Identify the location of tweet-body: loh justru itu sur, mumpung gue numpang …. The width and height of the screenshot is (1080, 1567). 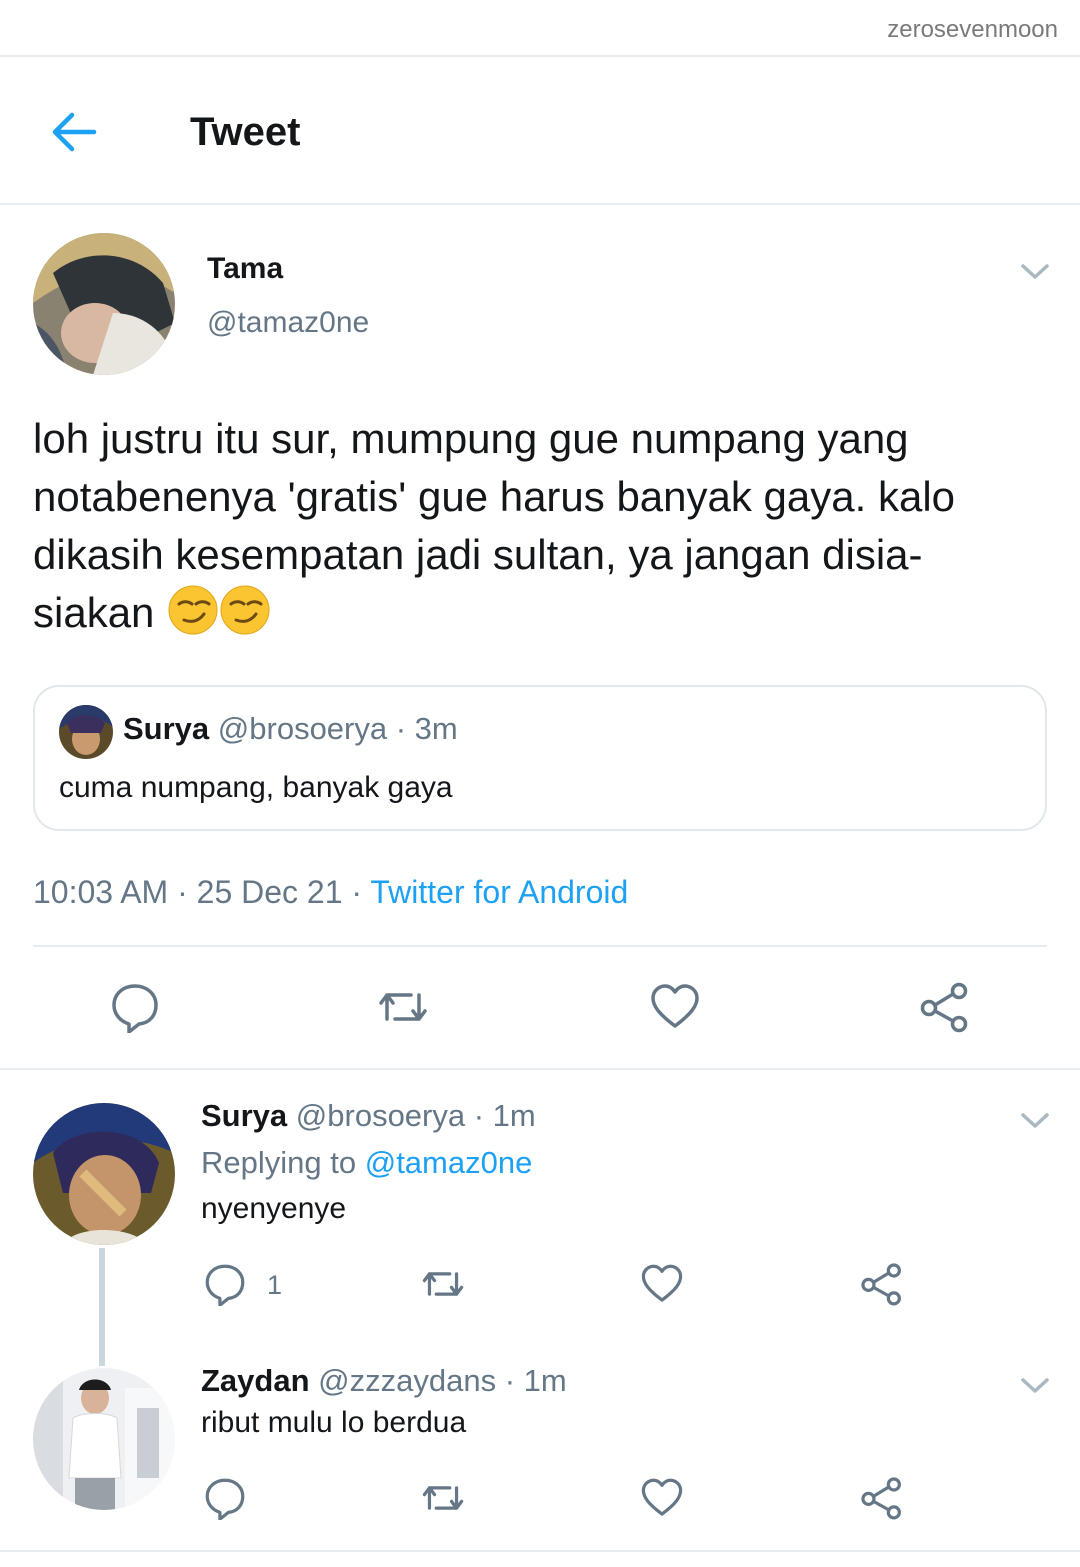
(538, 526).